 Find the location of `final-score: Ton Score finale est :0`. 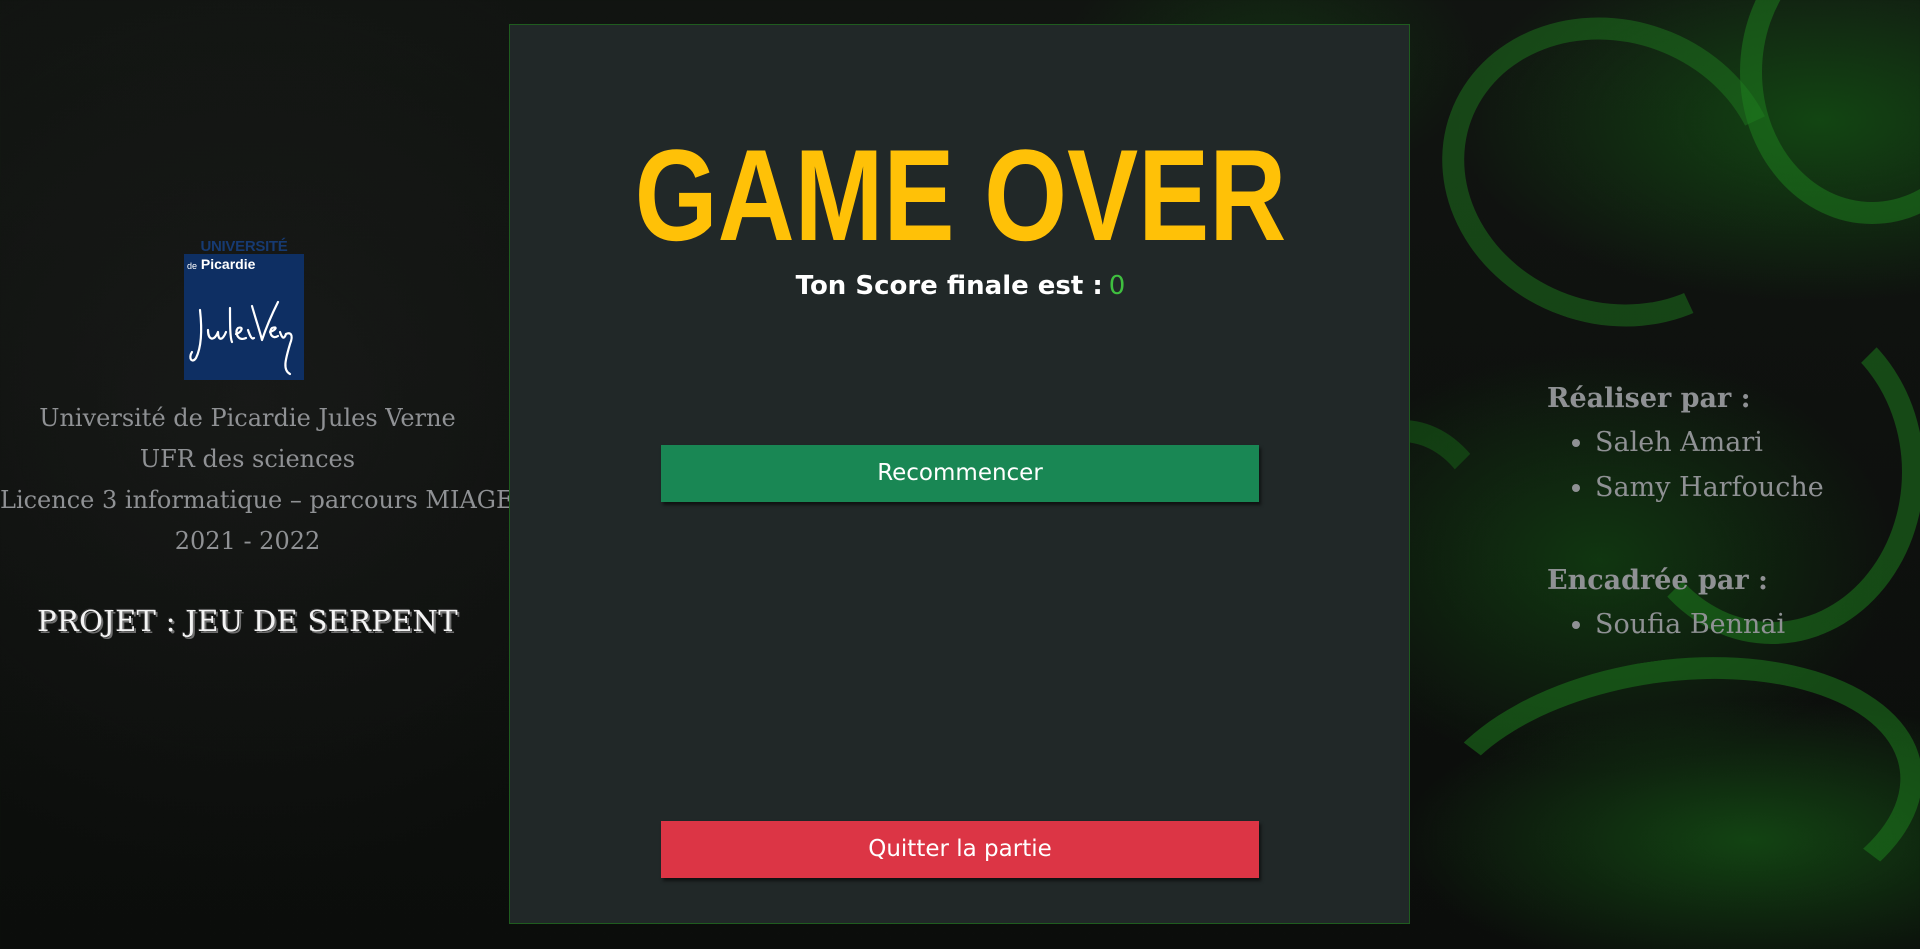

final-score: Ton Score finale est :0 is located at coordinates (960, 286).